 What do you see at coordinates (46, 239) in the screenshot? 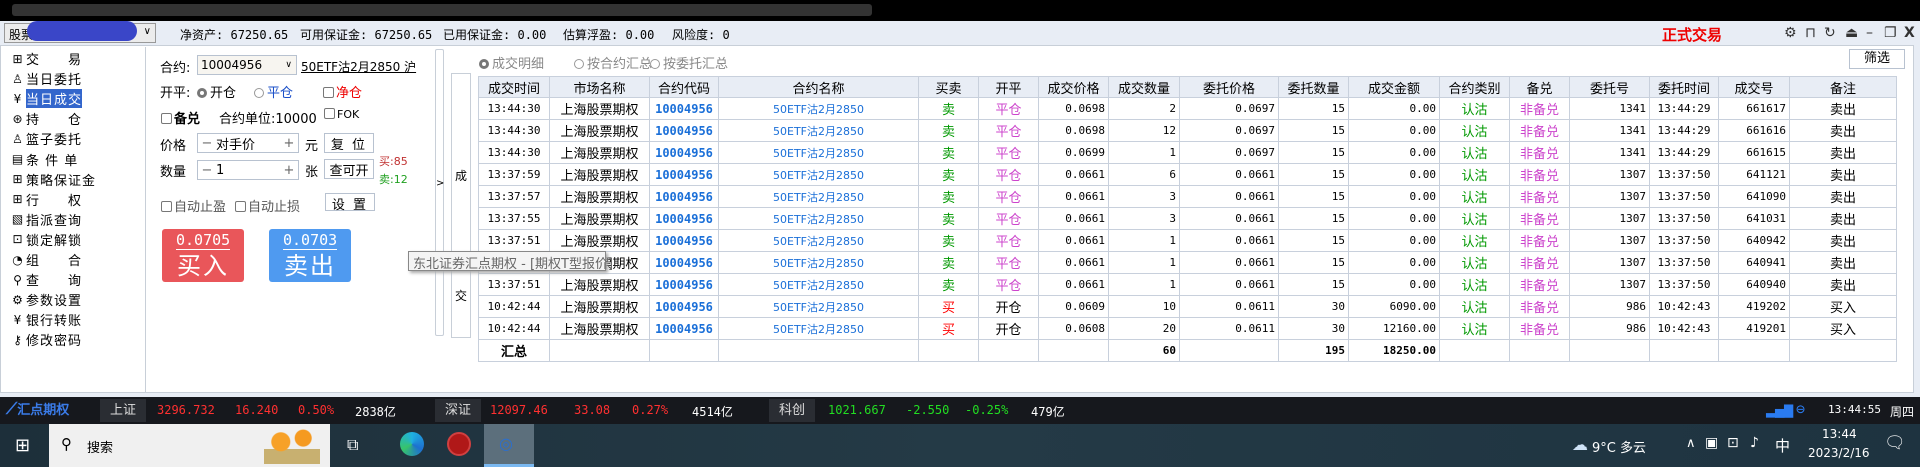
I see `sidebar-item: ⊡ 锁定解锁` at bounding box center [46, 239].